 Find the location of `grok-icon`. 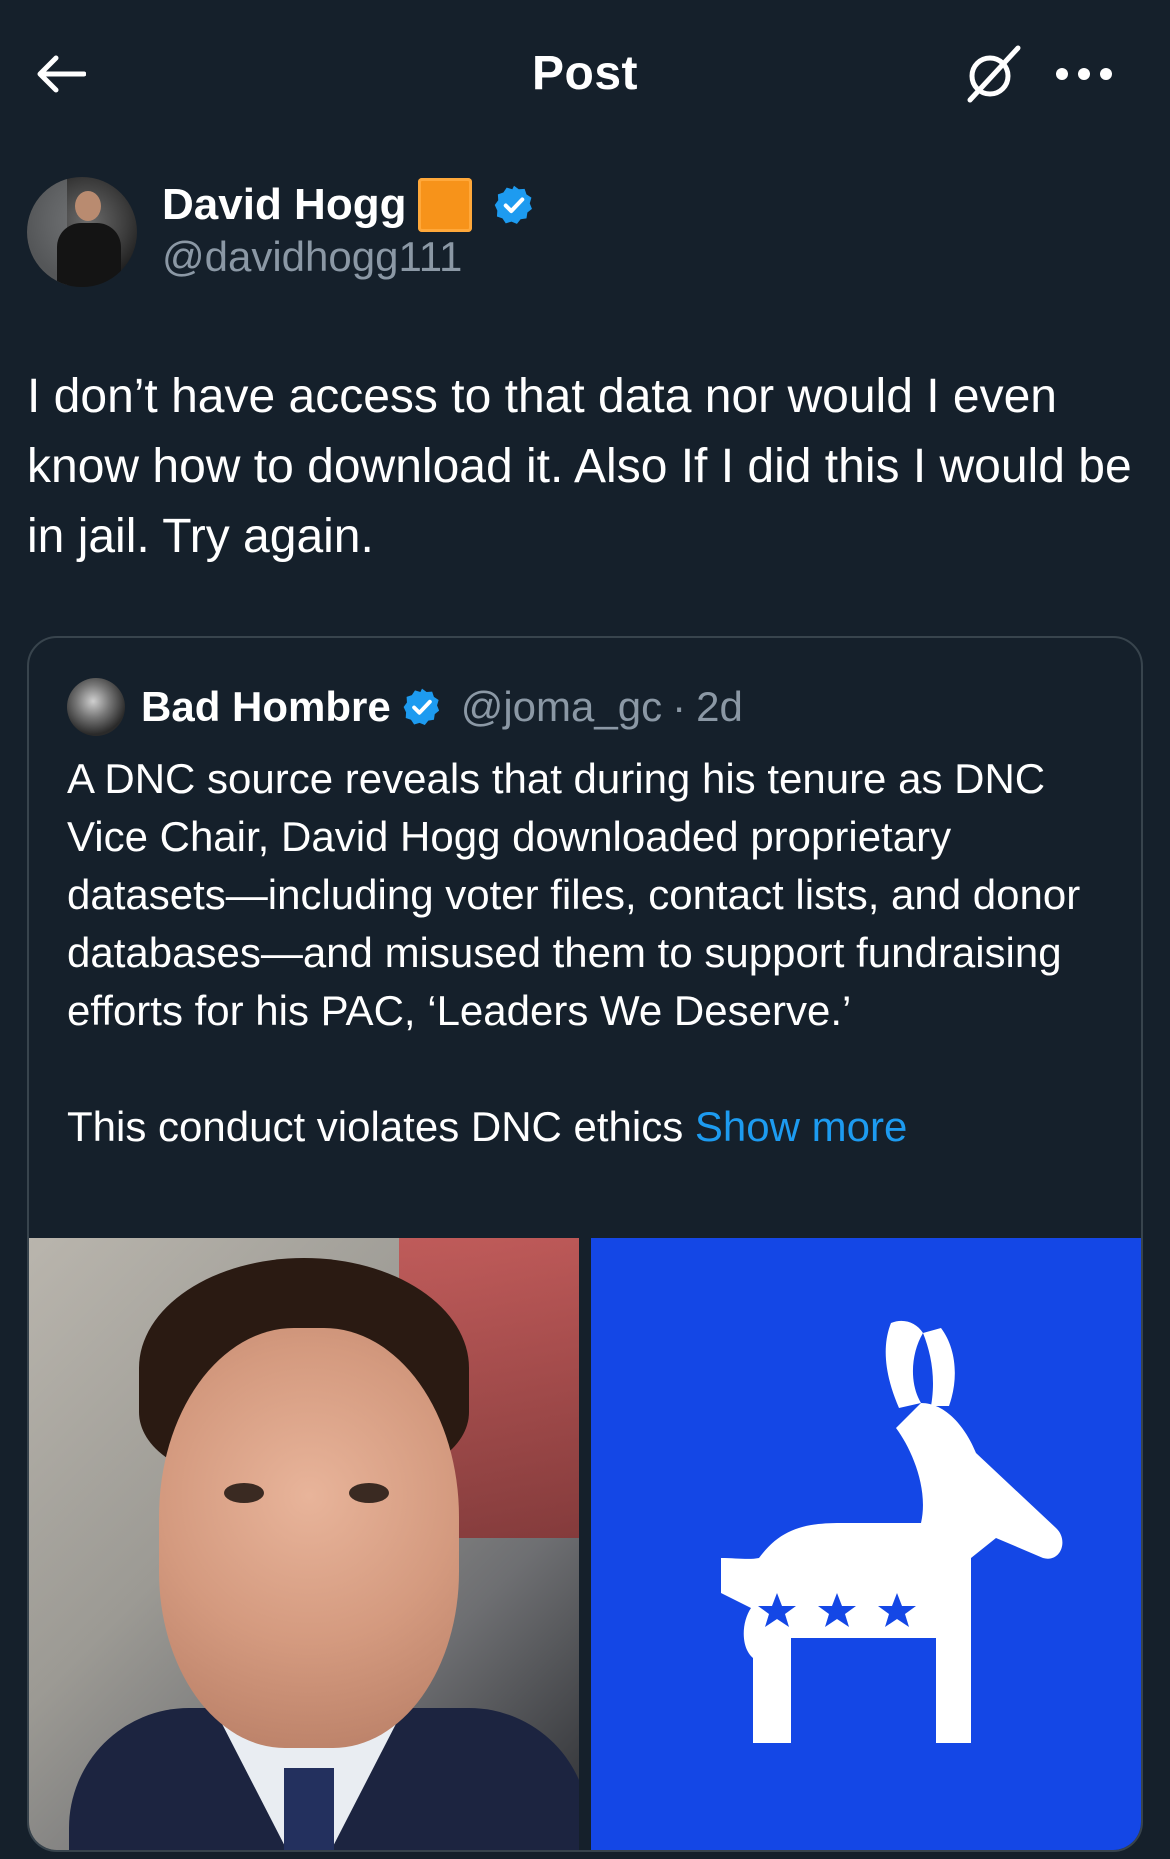

grok-icon is located at coordinates (994, 74).